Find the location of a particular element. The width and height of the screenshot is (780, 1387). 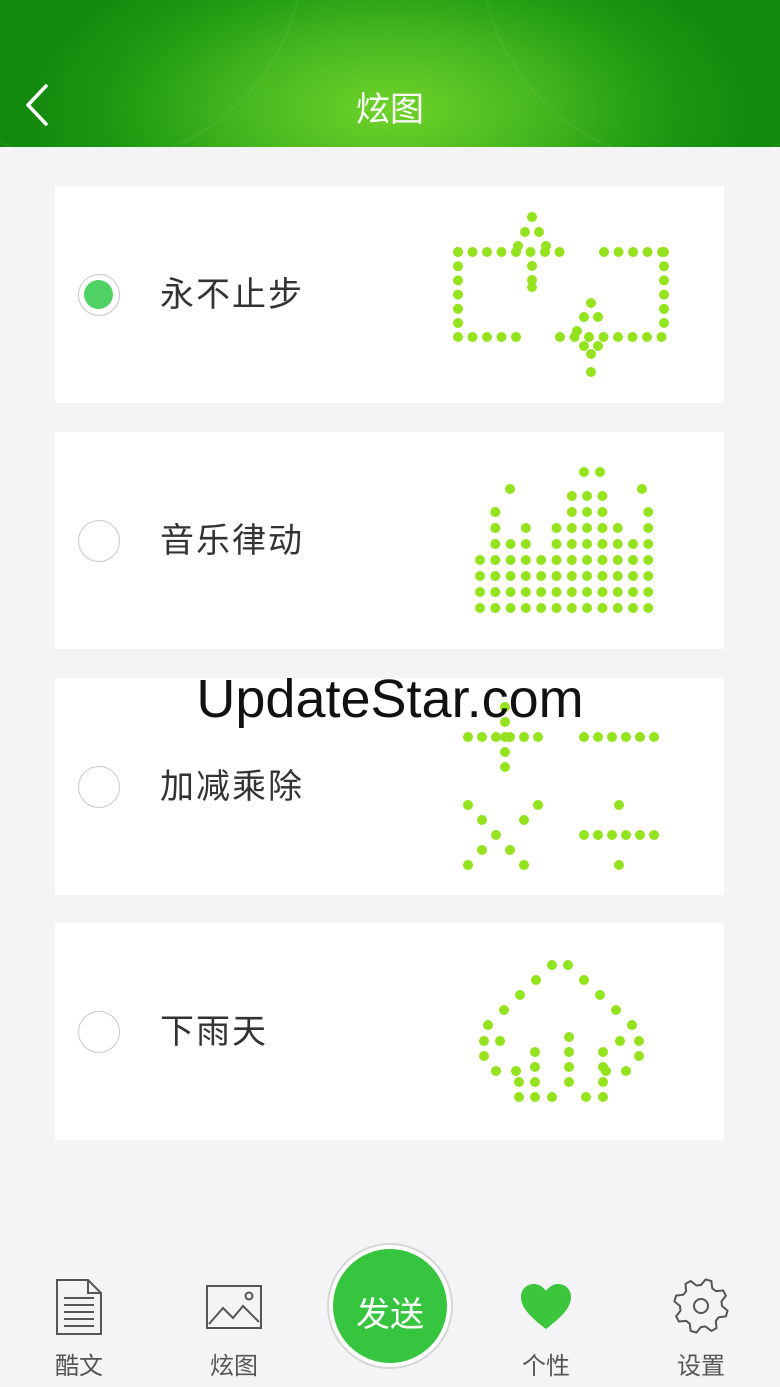

tab-kuwen: 酷文 is located at coordinates (79, 1318).